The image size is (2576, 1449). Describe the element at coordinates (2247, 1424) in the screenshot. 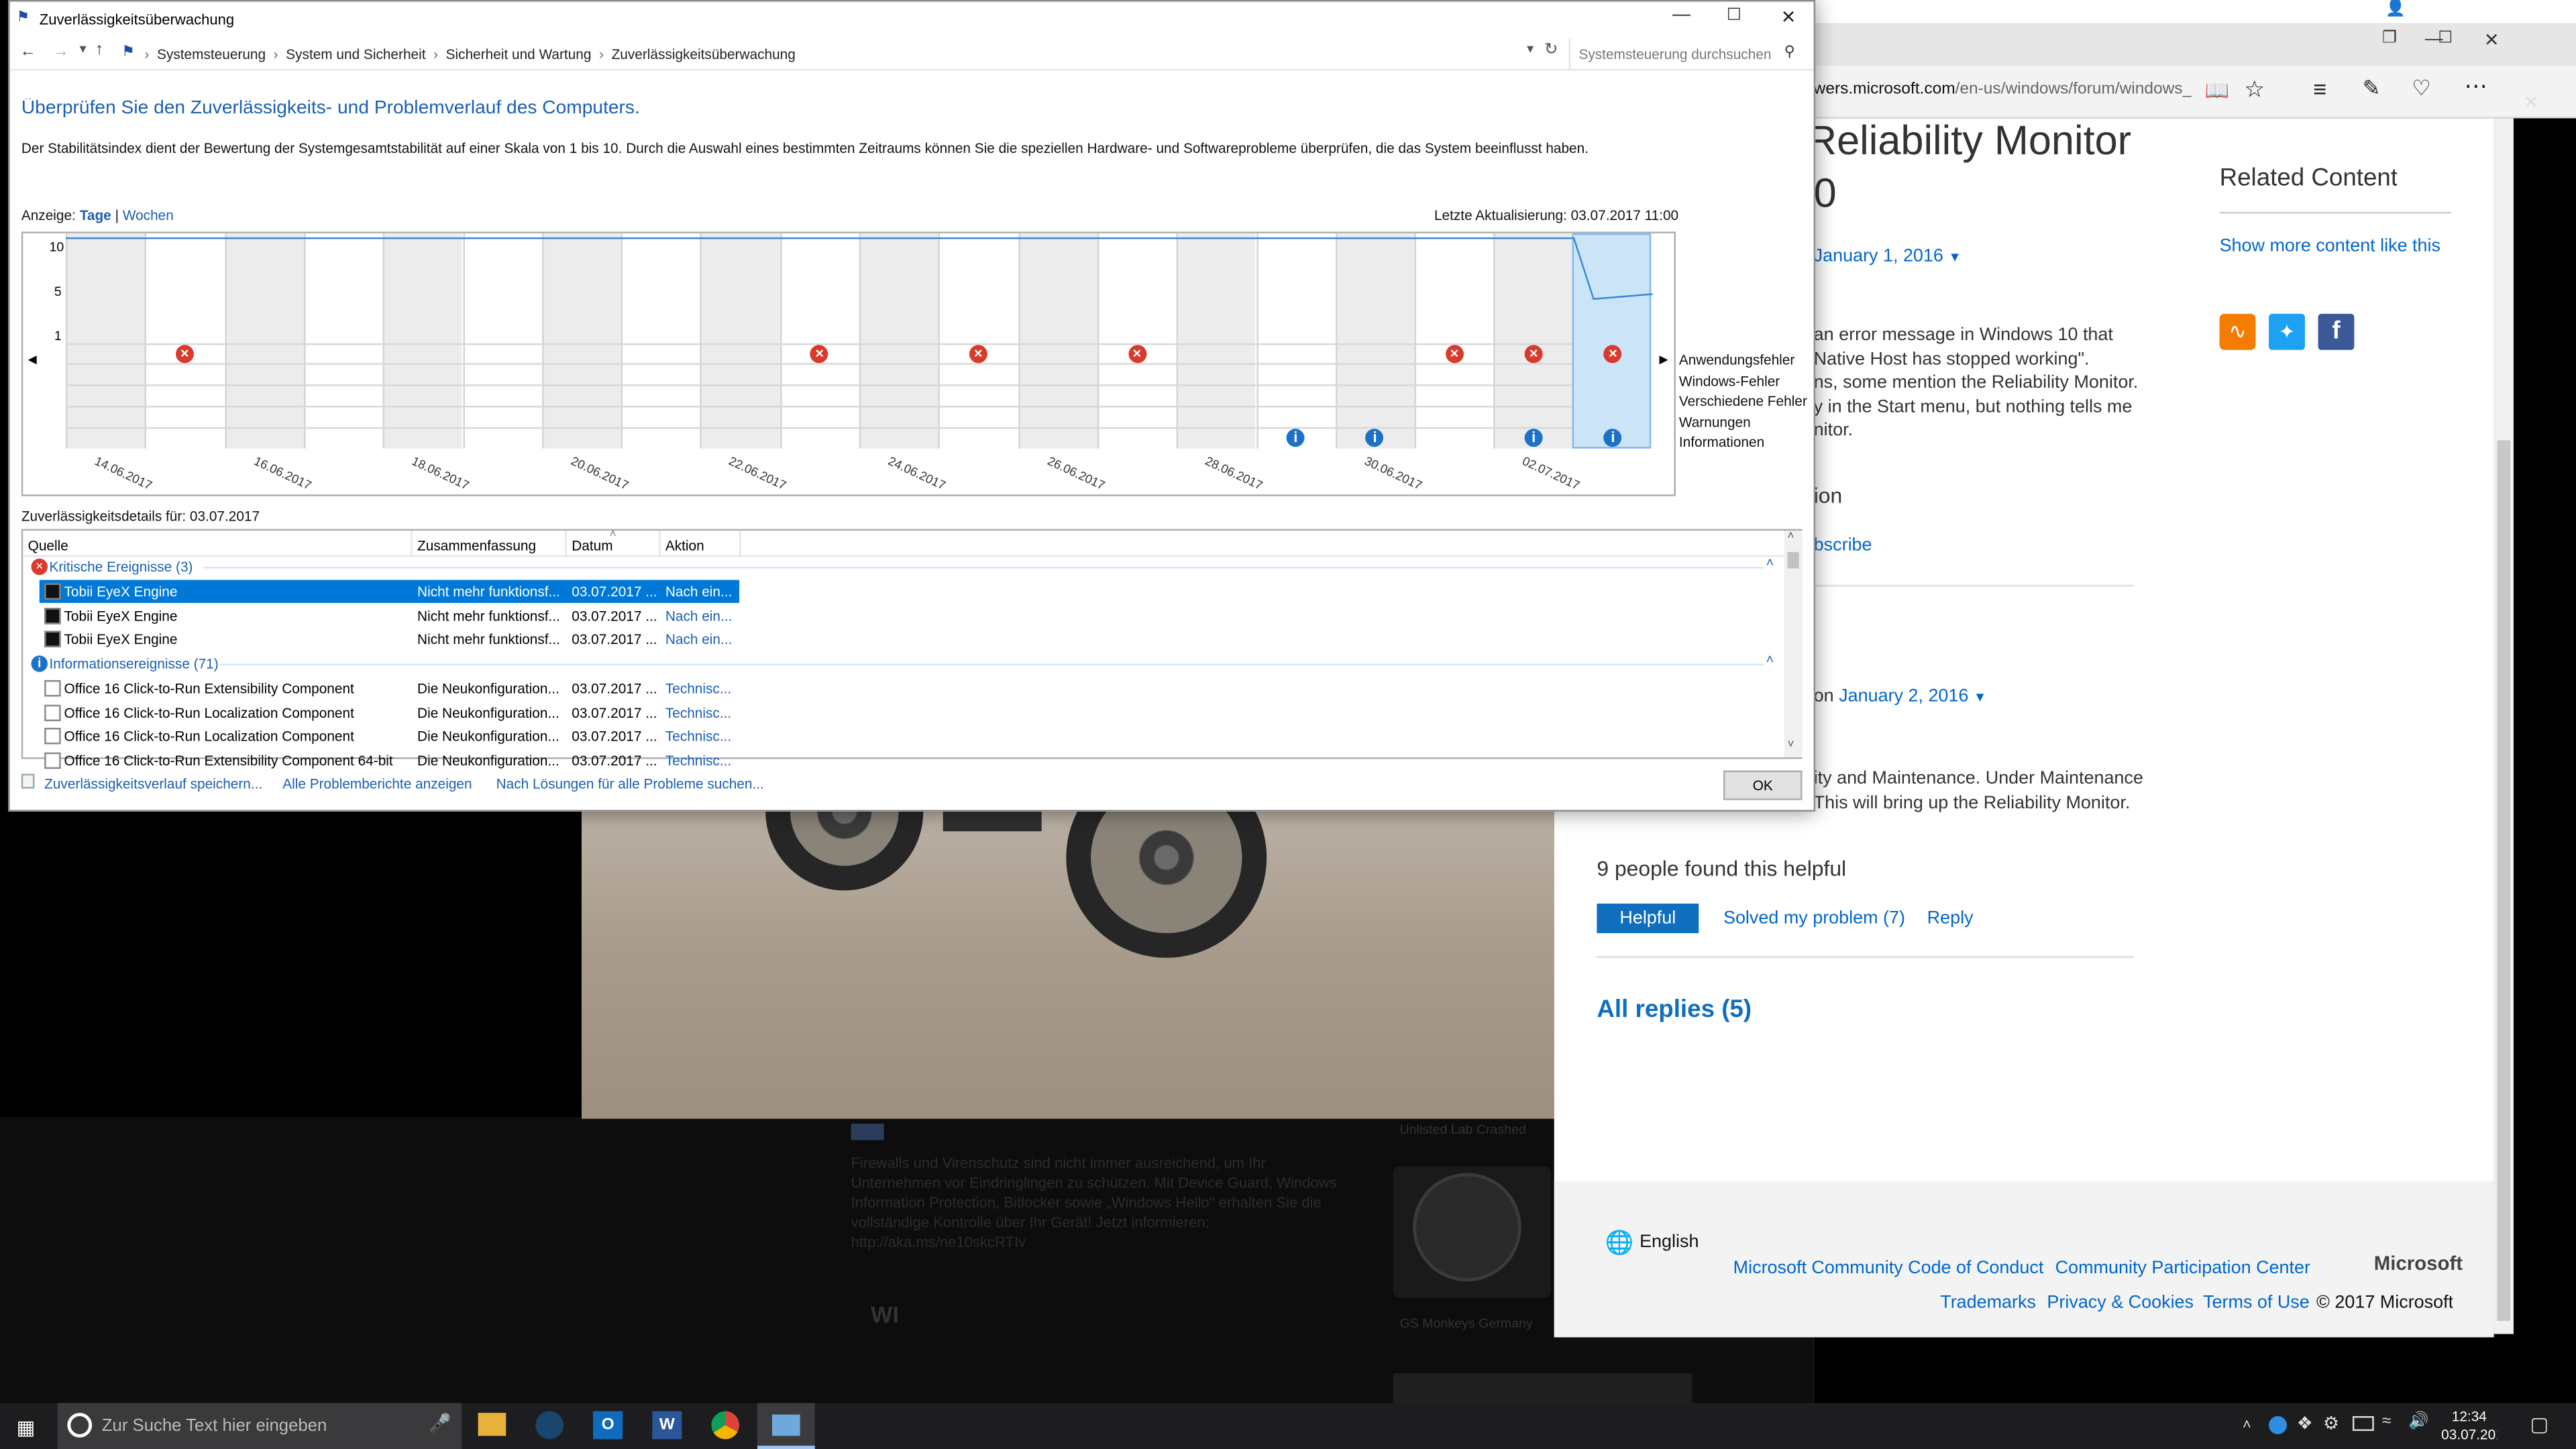

I see `tray-chevron-icon: ˄` at that location.